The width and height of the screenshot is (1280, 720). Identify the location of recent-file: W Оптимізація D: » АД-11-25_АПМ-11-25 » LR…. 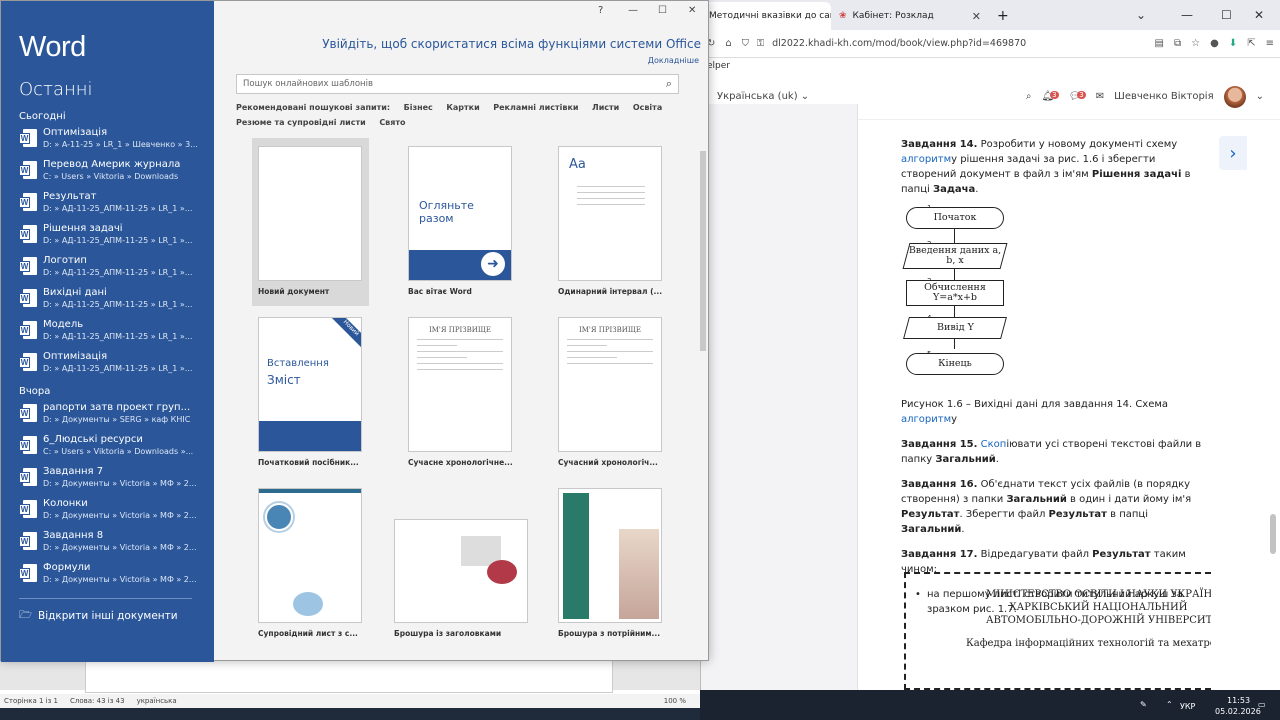
(114, 365).